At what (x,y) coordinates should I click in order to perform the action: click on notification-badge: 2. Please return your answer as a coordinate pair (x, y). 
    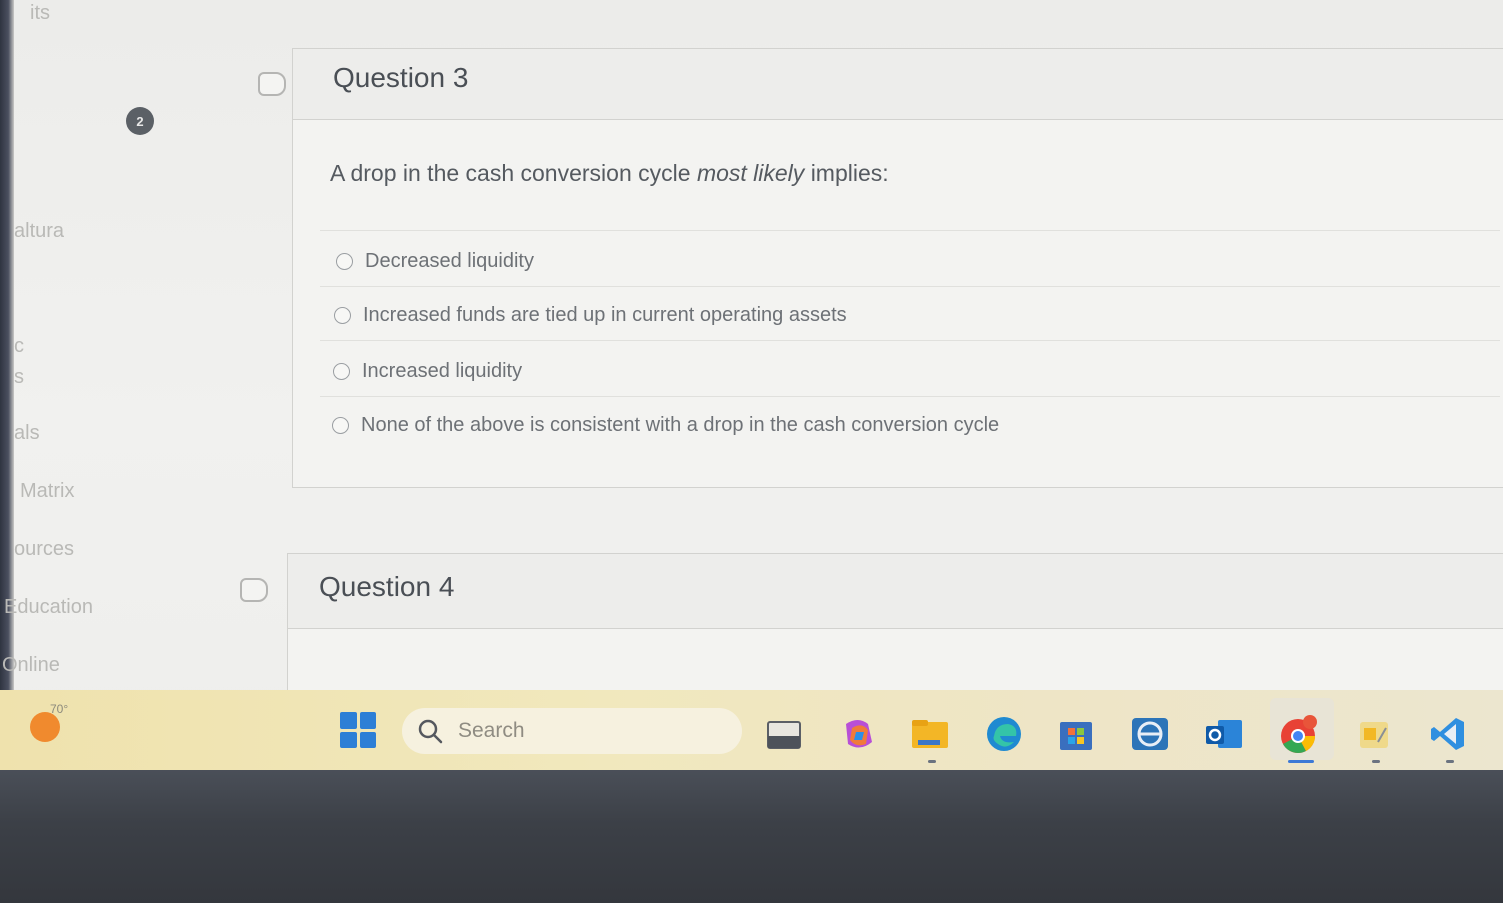
    Looking at the image, I should click on (140, 121).